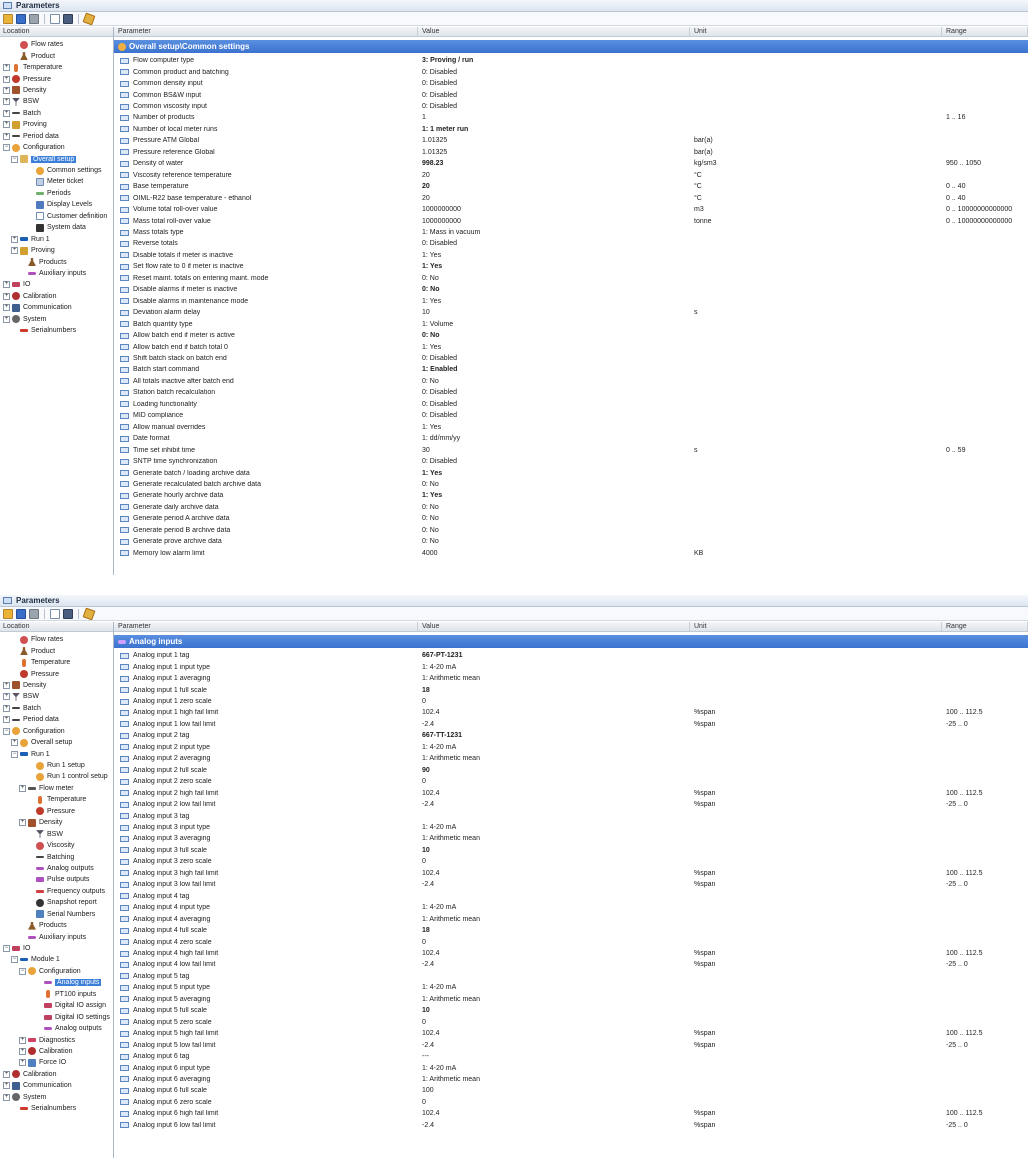 This screenshot has width=1028, height=1158. Describe the element at coordinates (56, 1016) in the screenshot. I see `tree-node: Digital IO settings` at that location.